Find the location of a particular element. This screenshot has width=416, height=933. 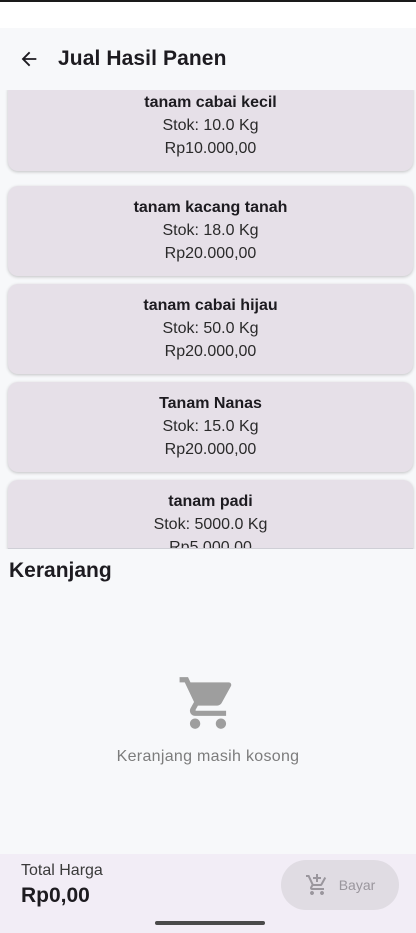

product-stock: Stok: 5000.0 Kg is located at coordinates (210, 524).